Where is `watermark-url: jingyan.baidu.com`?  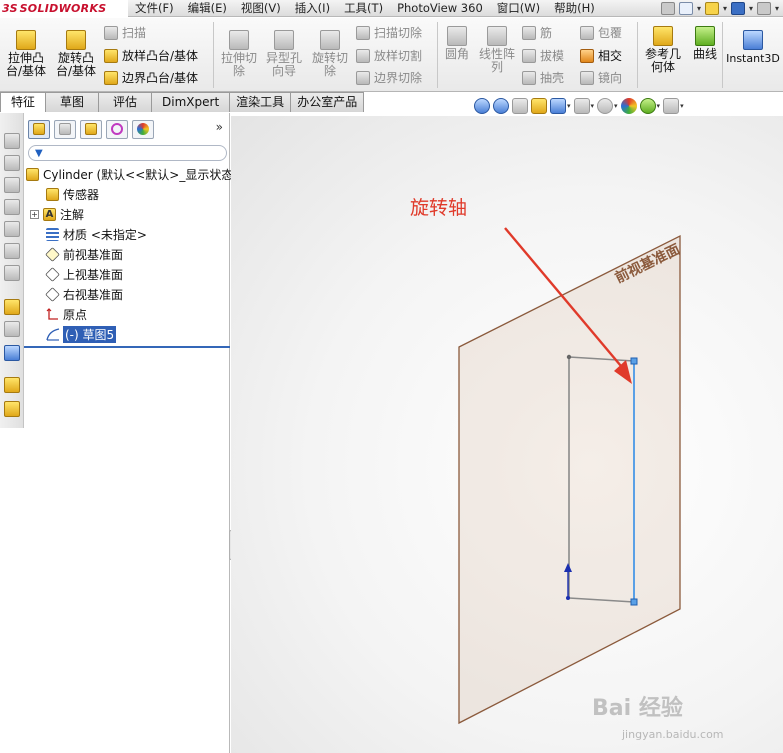 watermark-url: jingyan.baidu.com is located at coordinates (673, 734).